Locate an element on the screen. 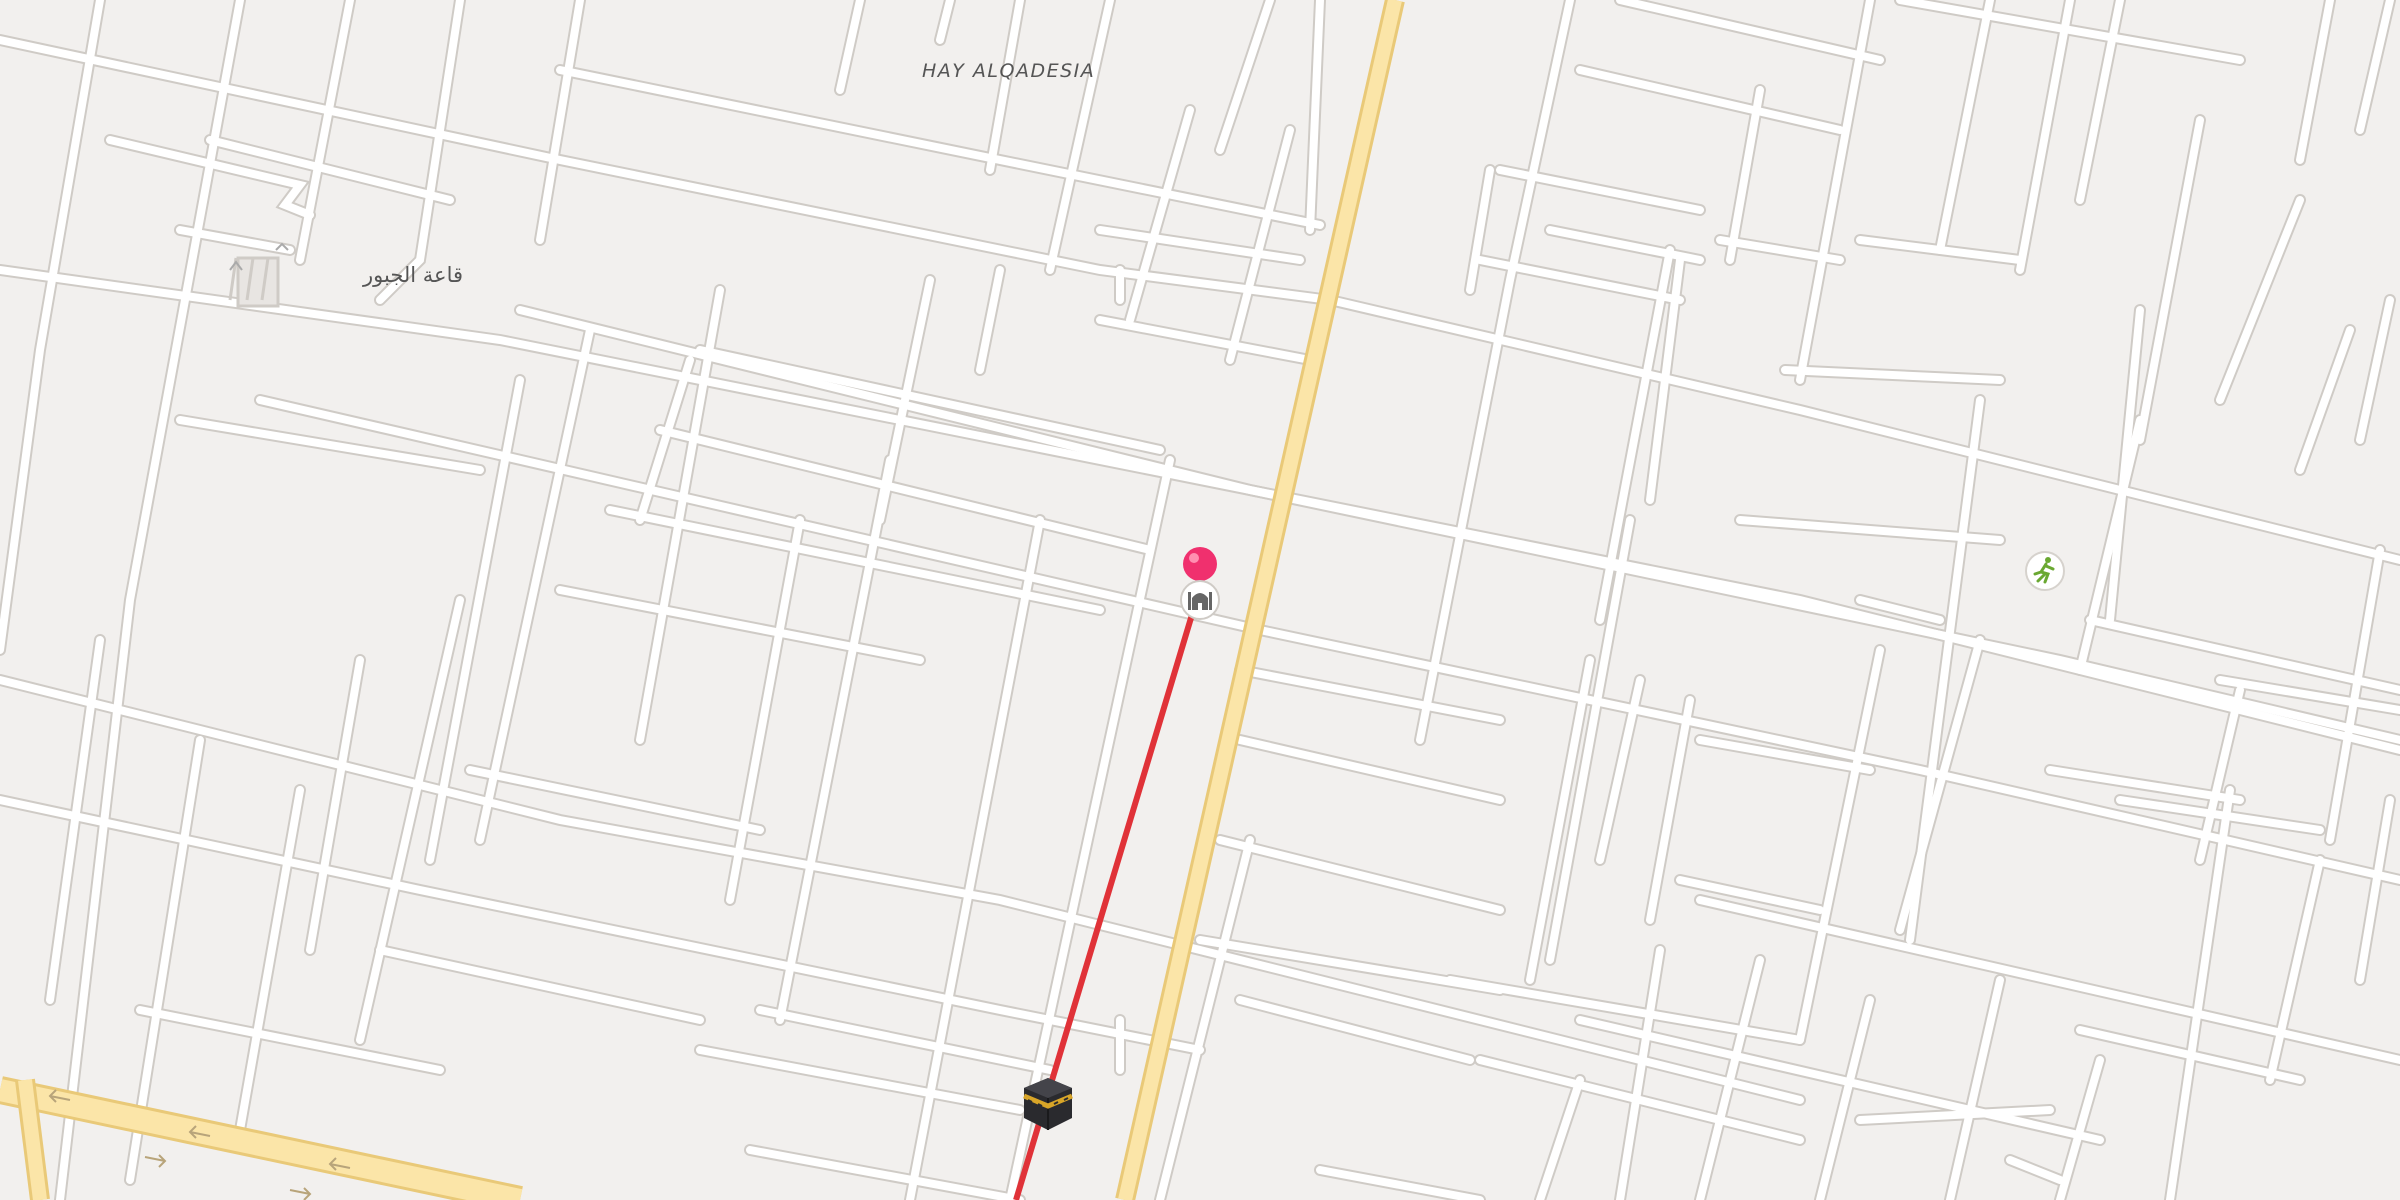 This screenshot has height=1200, width=2400. running-figure-icon is located at coordinates (2045, 571).